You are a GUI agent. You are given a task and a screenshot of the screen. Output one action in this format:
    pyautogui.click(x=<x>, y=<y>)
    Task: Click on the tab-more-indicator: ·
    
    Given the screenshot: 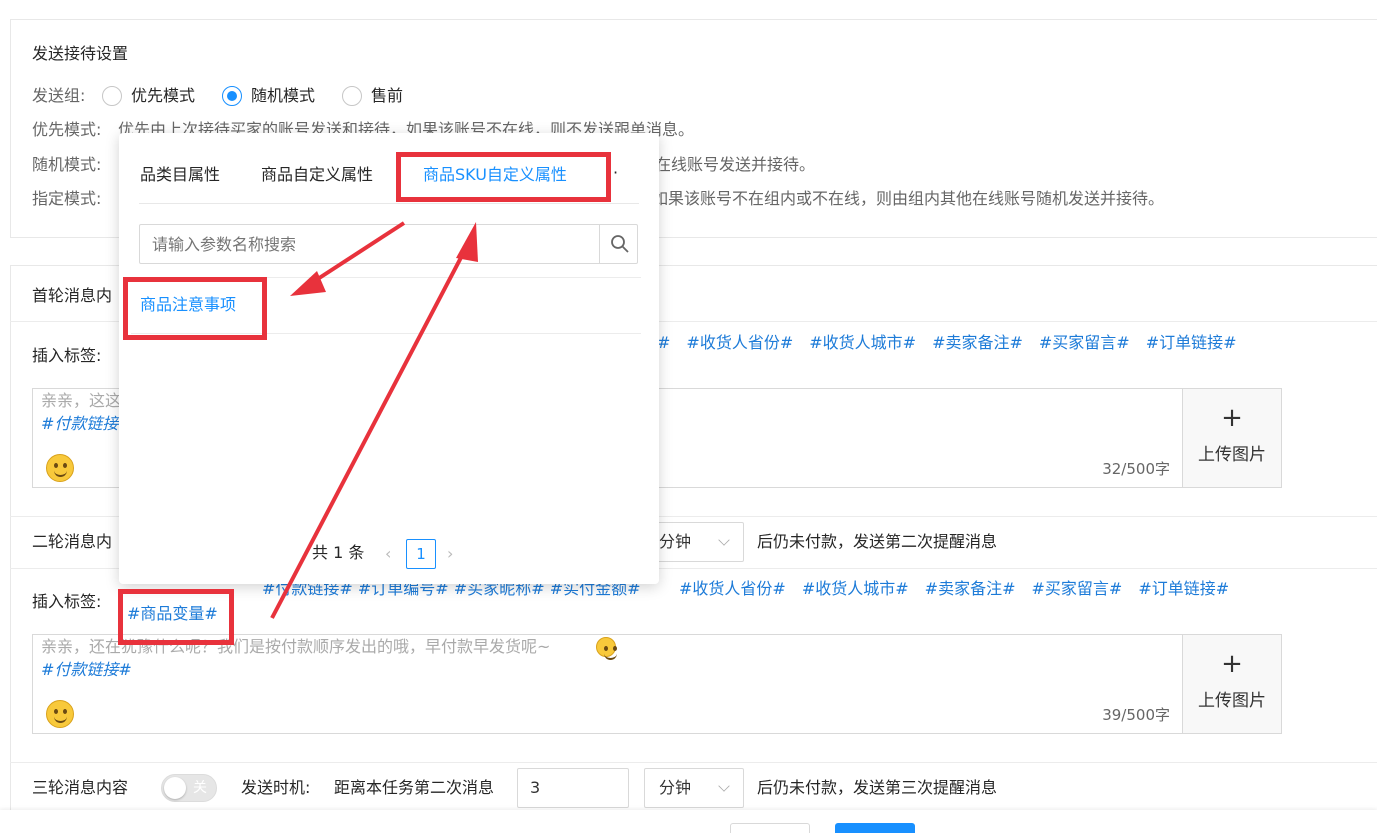 What is the action you would take?
    pyautogui.click(x=616, y=172)
    